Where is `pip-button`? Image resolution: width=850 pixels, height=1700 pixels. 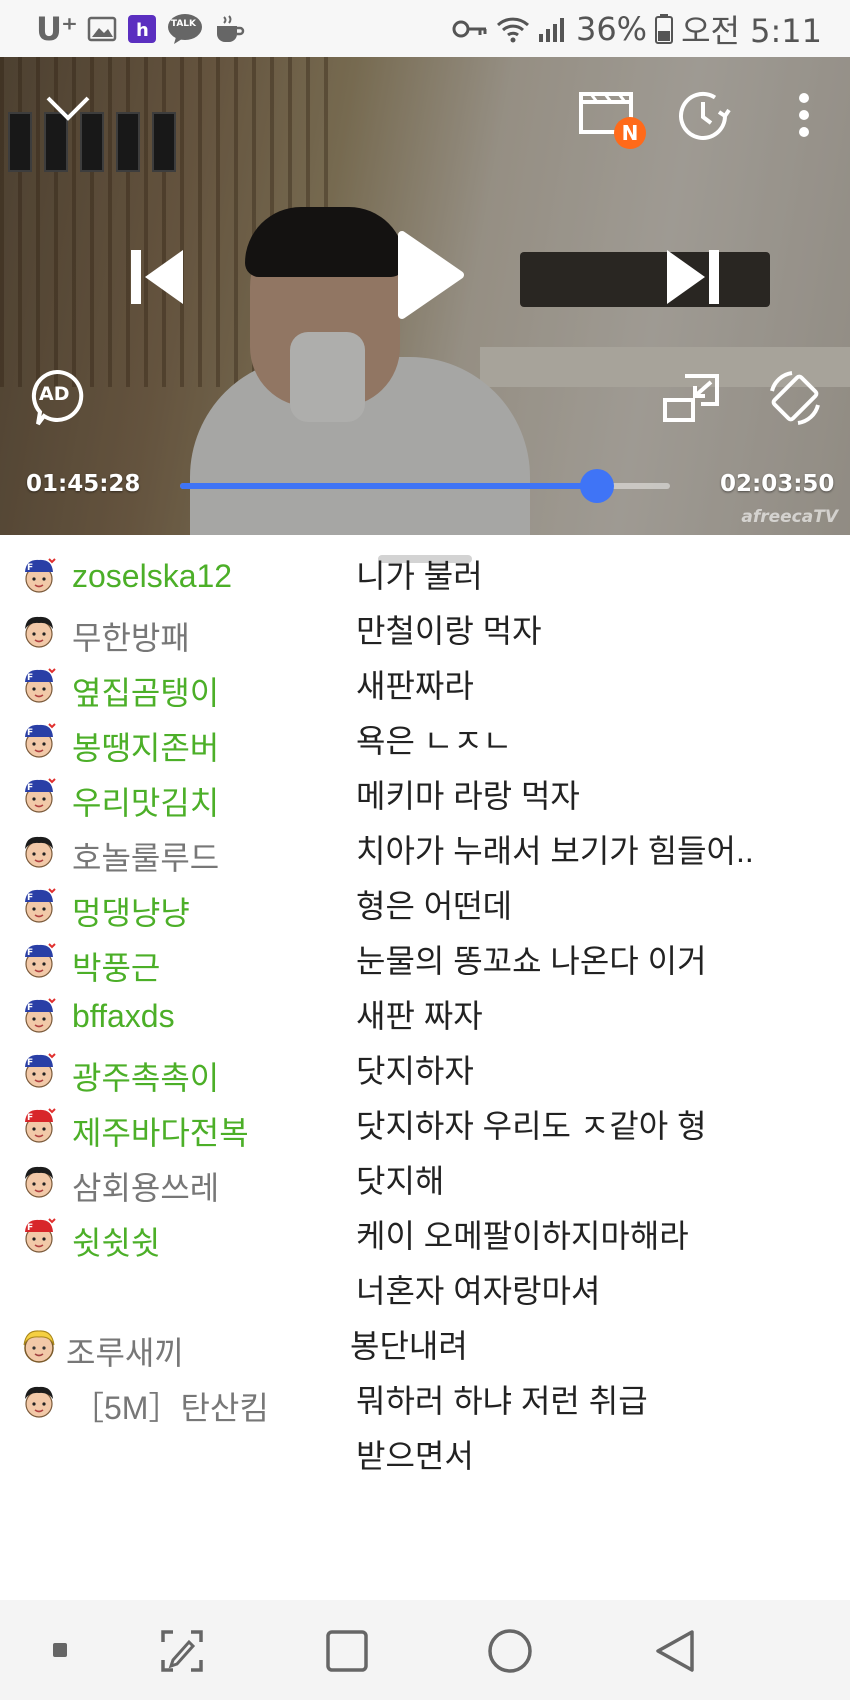
pip-button is located at coordinates (691, 398).